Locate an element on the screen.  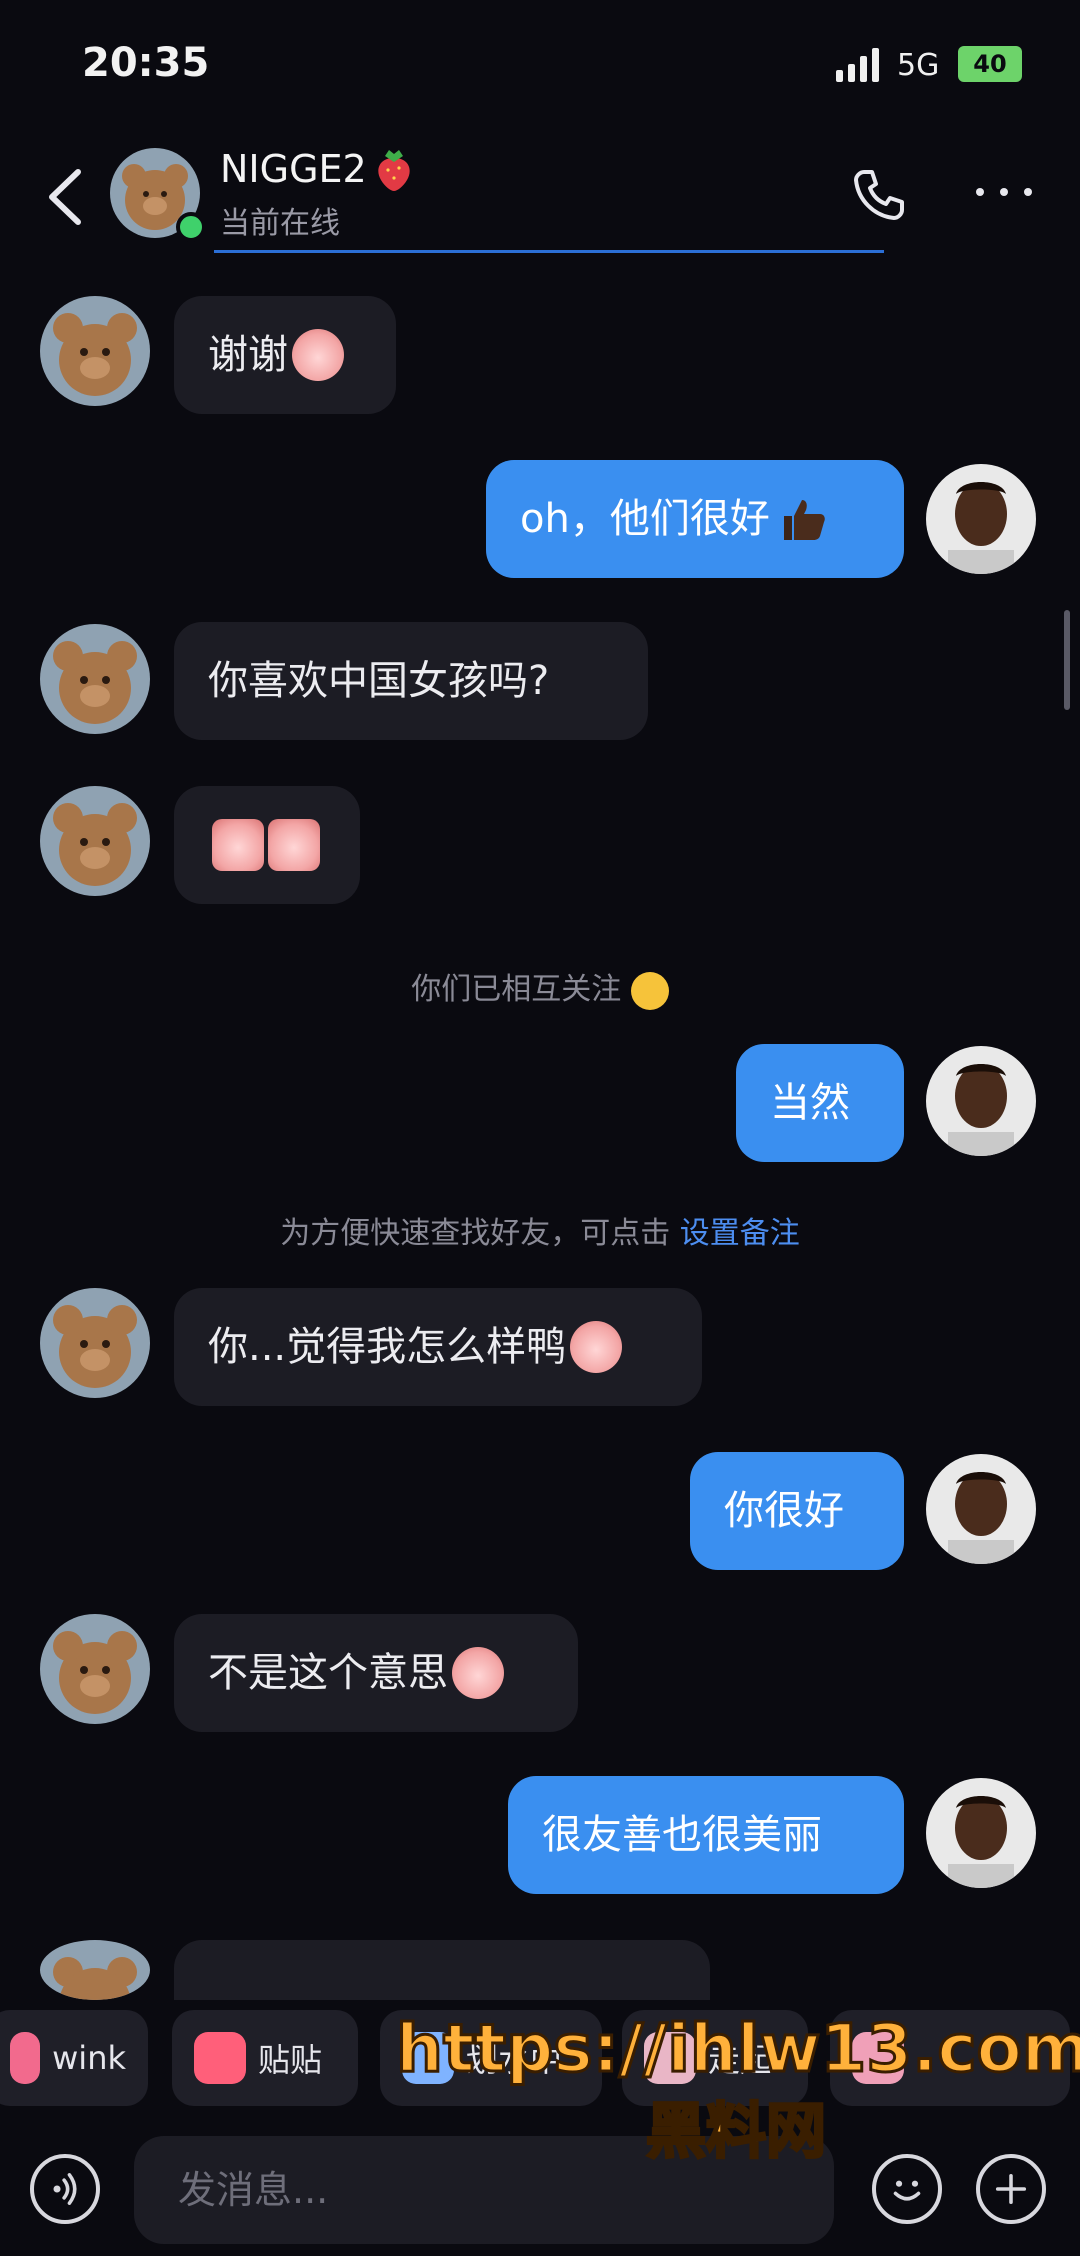
system-notice-mutual-follow: 你们已相互关注 is located at coordinates (540, 987).